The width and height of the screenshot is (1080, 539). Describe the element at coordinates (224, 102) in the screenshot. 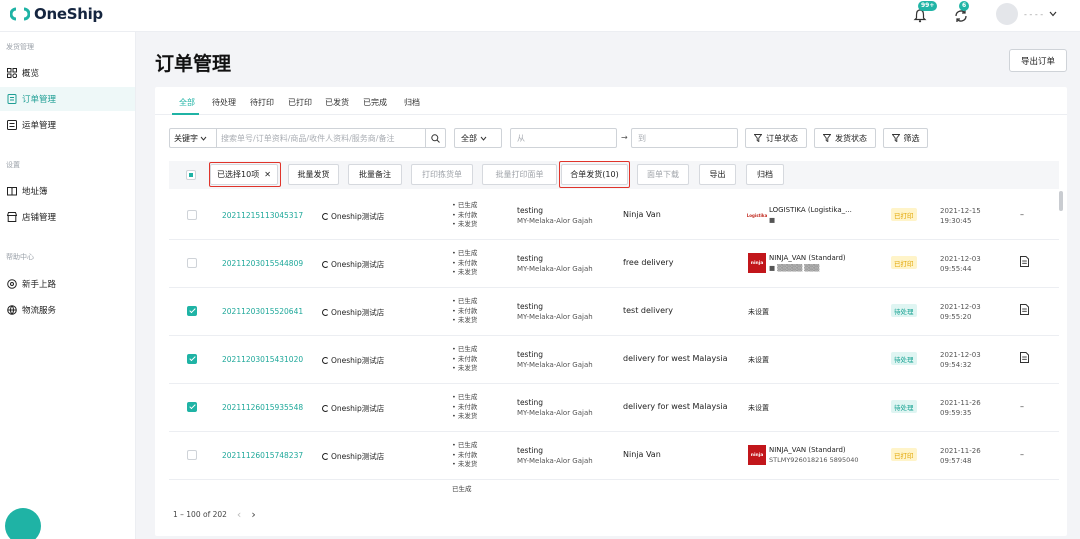

I see `tab-pending: 待处理` at that location.